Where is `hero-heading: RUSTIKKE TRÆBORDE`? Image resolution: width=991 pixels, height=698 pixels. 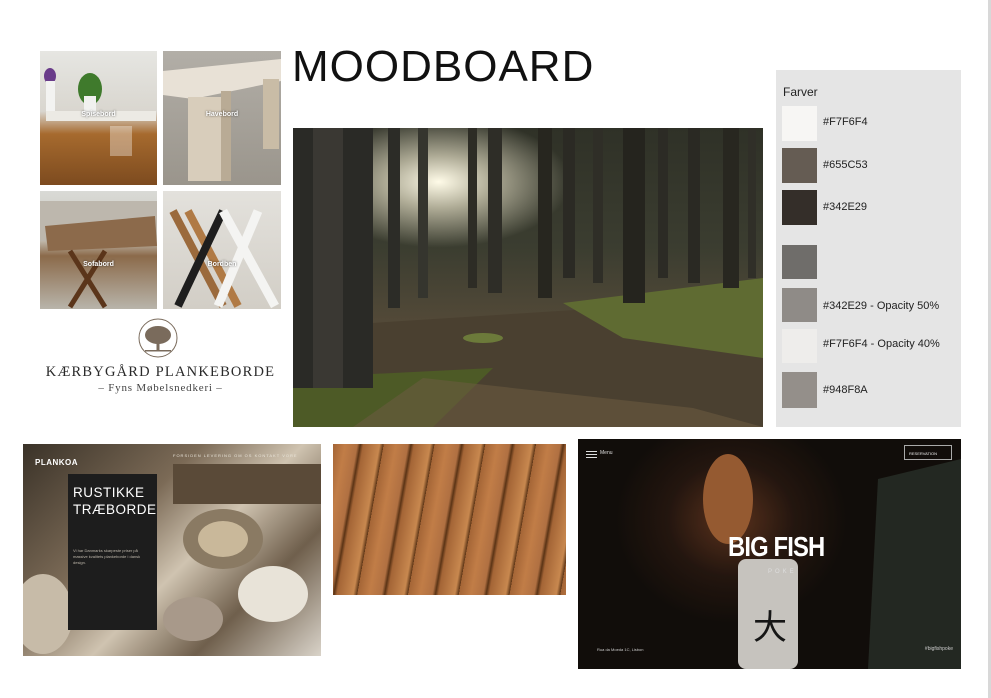 hero-heading: RUSTIKKE TRÆBORDE is located at coordinates (115, 501).